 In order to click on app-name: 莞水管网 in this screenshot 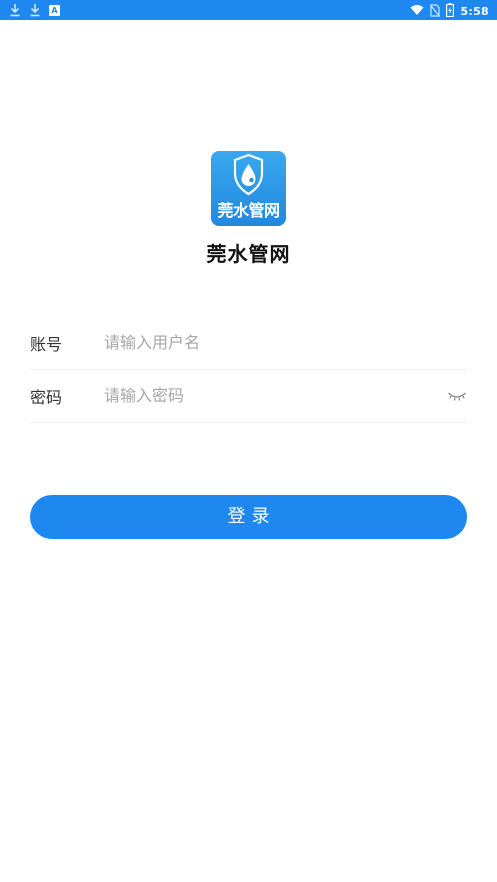, I will do `click(248, 254)`.